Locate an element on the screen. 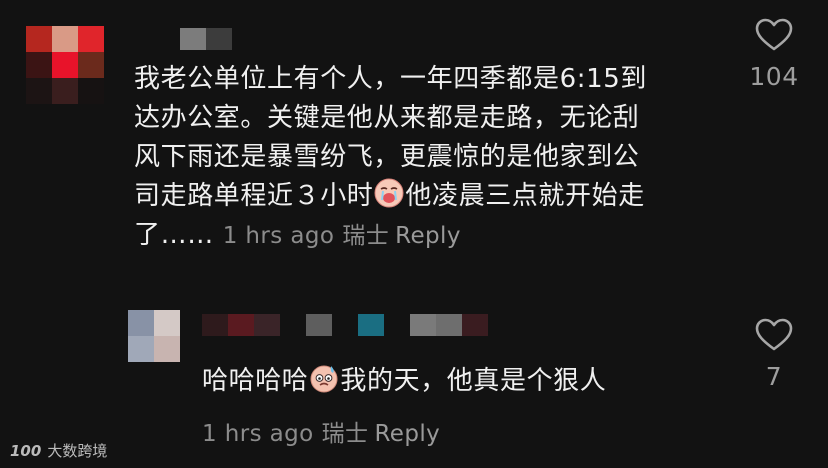  watermark: 100 大数跨境 is located at coordinates (58, 450).